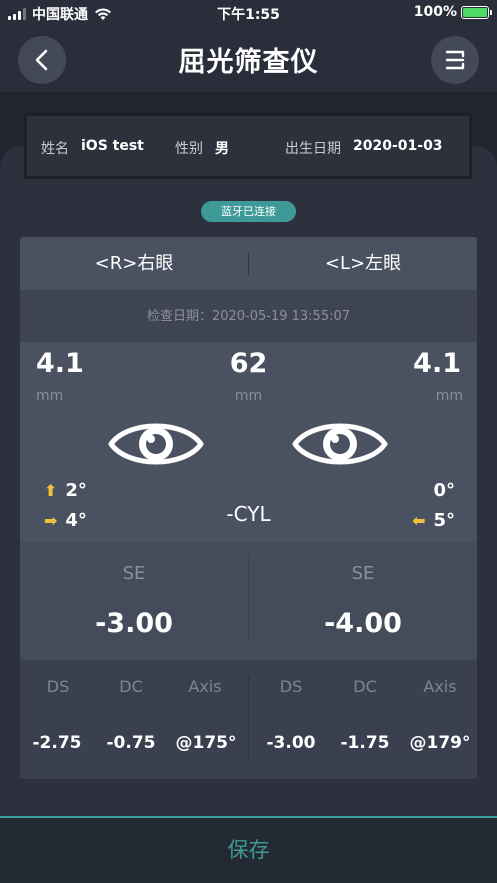  I want to click on exam-date: 检查日期：2020-05-19 13:55:07, so click(248, 316).